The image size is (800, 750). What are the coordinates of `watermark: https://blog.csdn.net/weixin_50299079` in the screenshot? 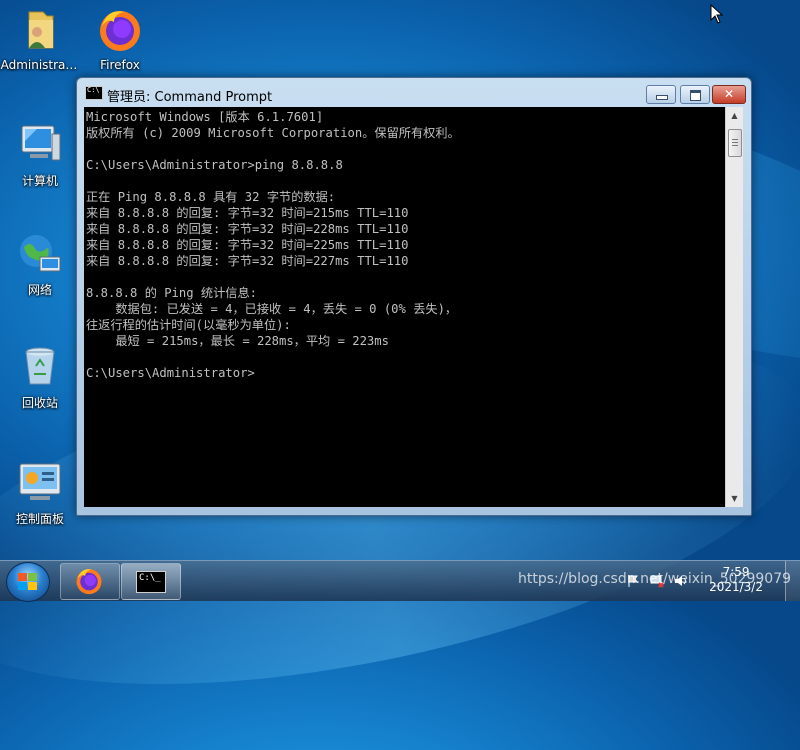 It's located at (655, 579).